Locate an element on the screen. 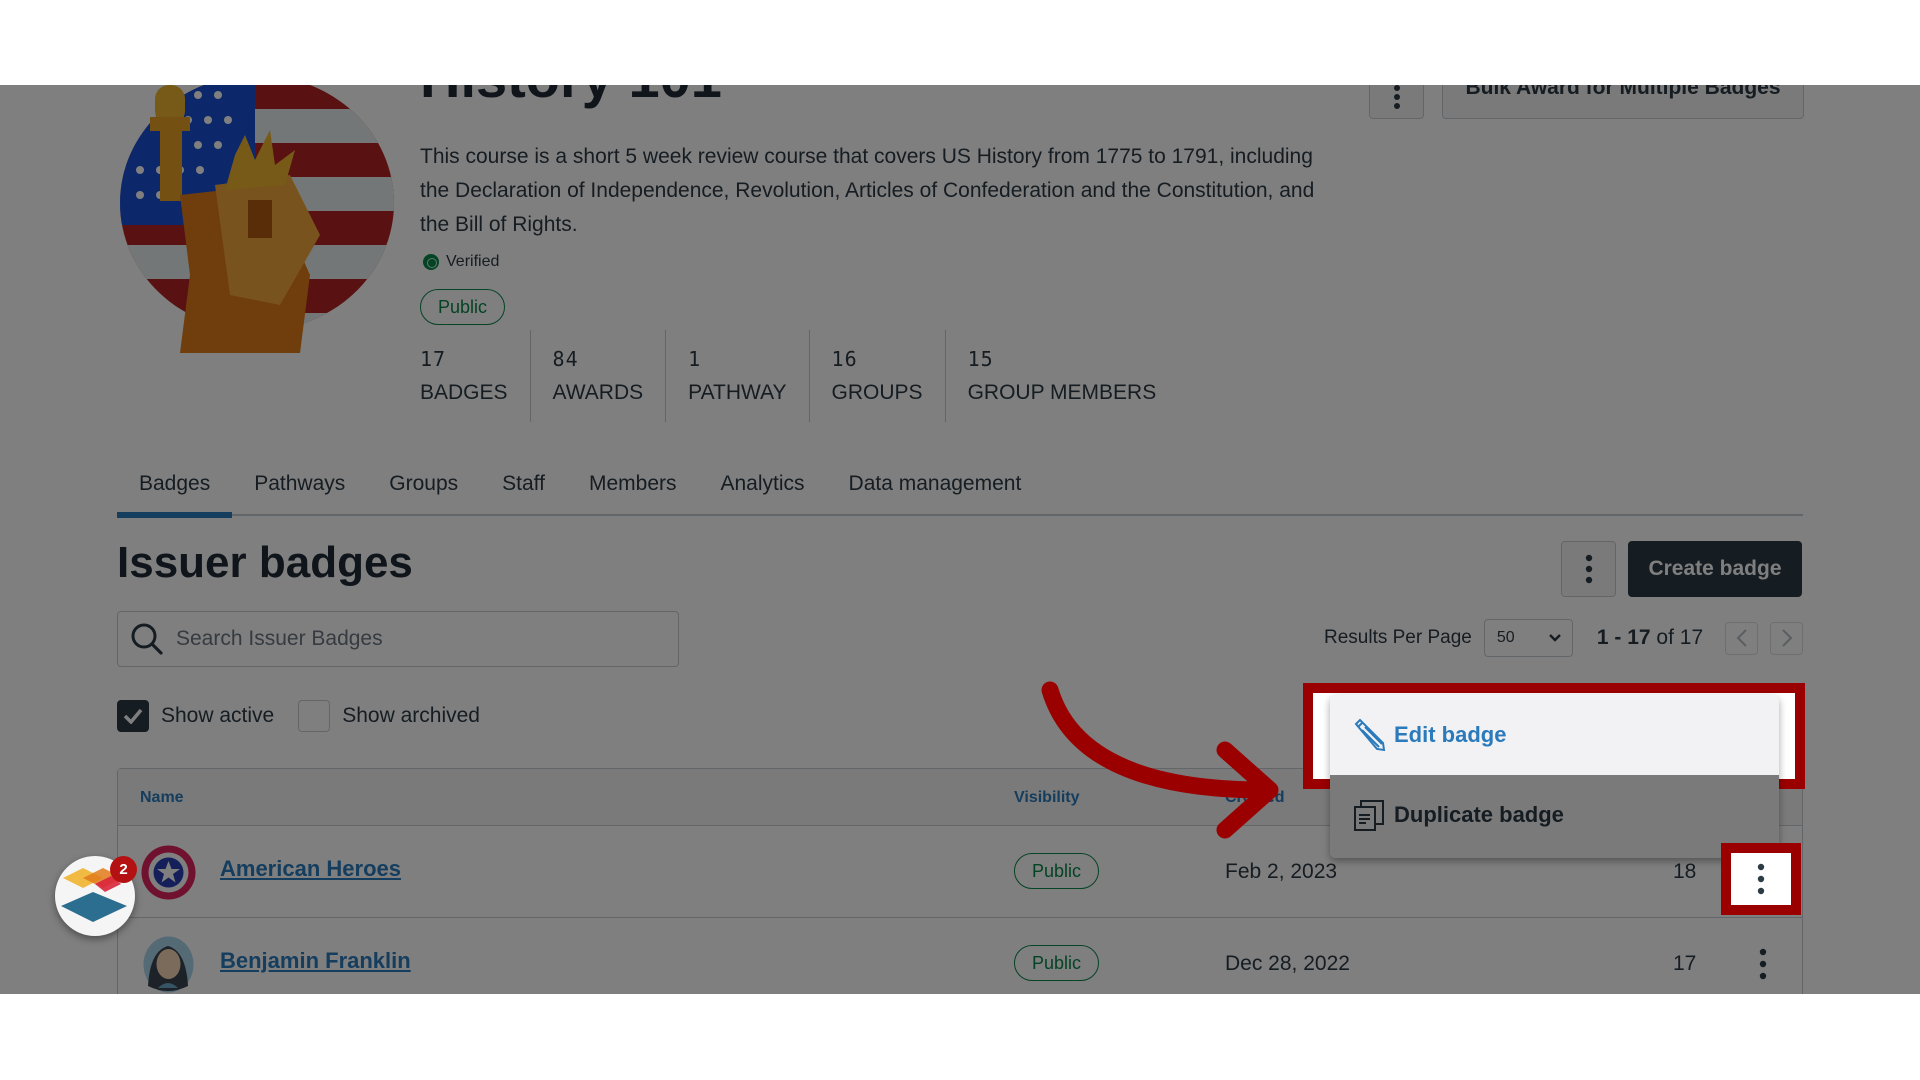 This screenshot has width=1920, height=1080. badges-more-options-button is located at coordinates (1588, 569).